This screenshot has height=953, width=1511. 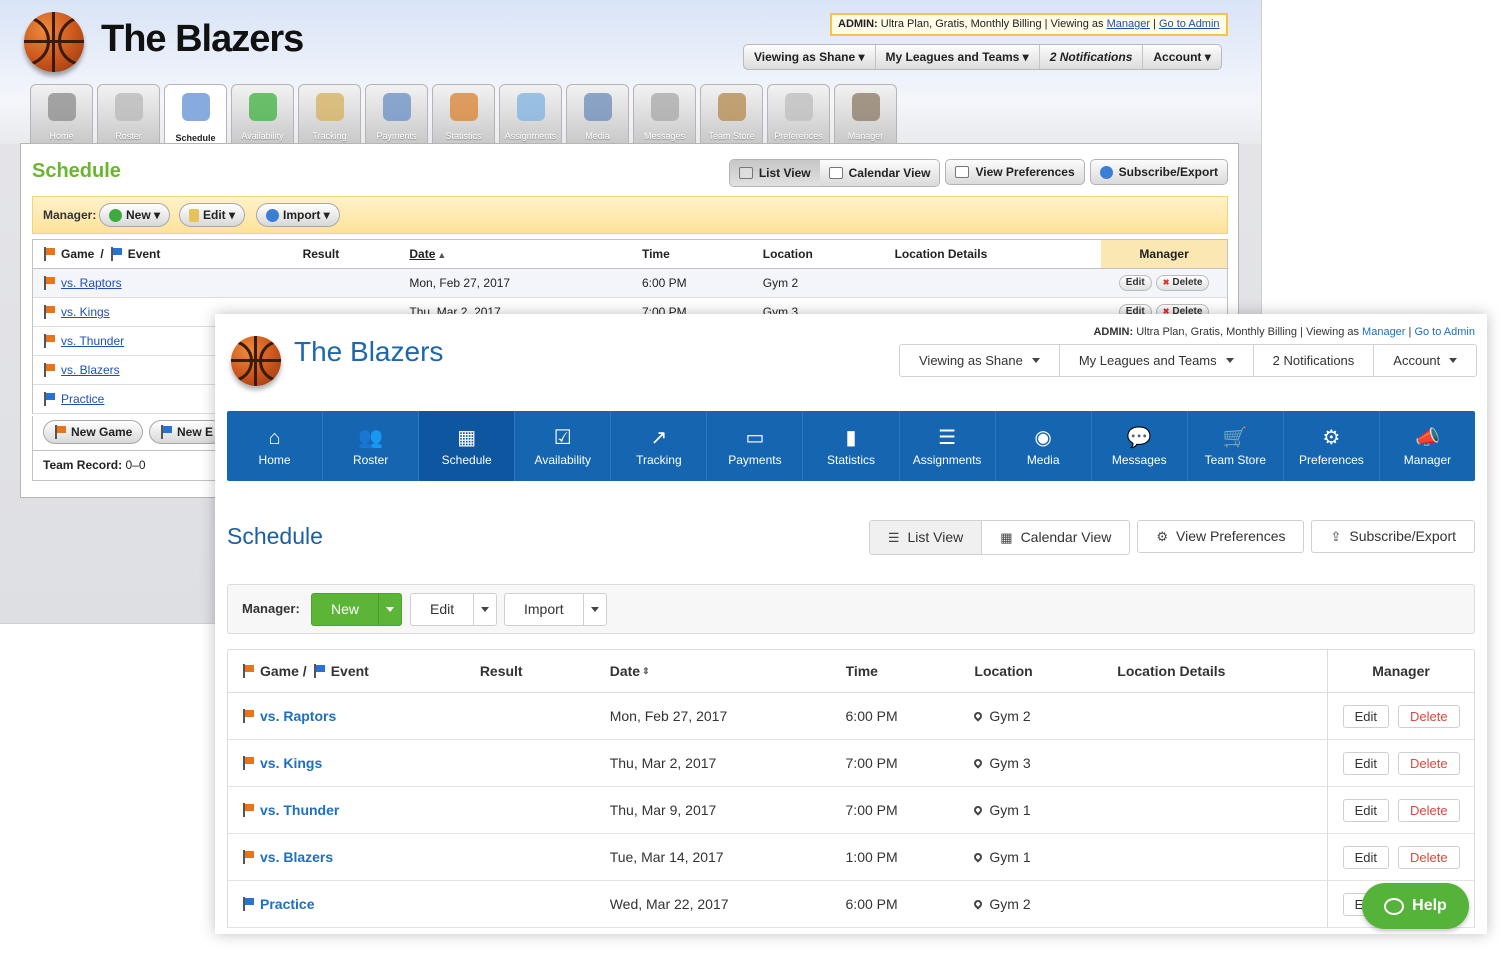 I want to click on tab-tracking: Tracking, so click(x=329, y=113).